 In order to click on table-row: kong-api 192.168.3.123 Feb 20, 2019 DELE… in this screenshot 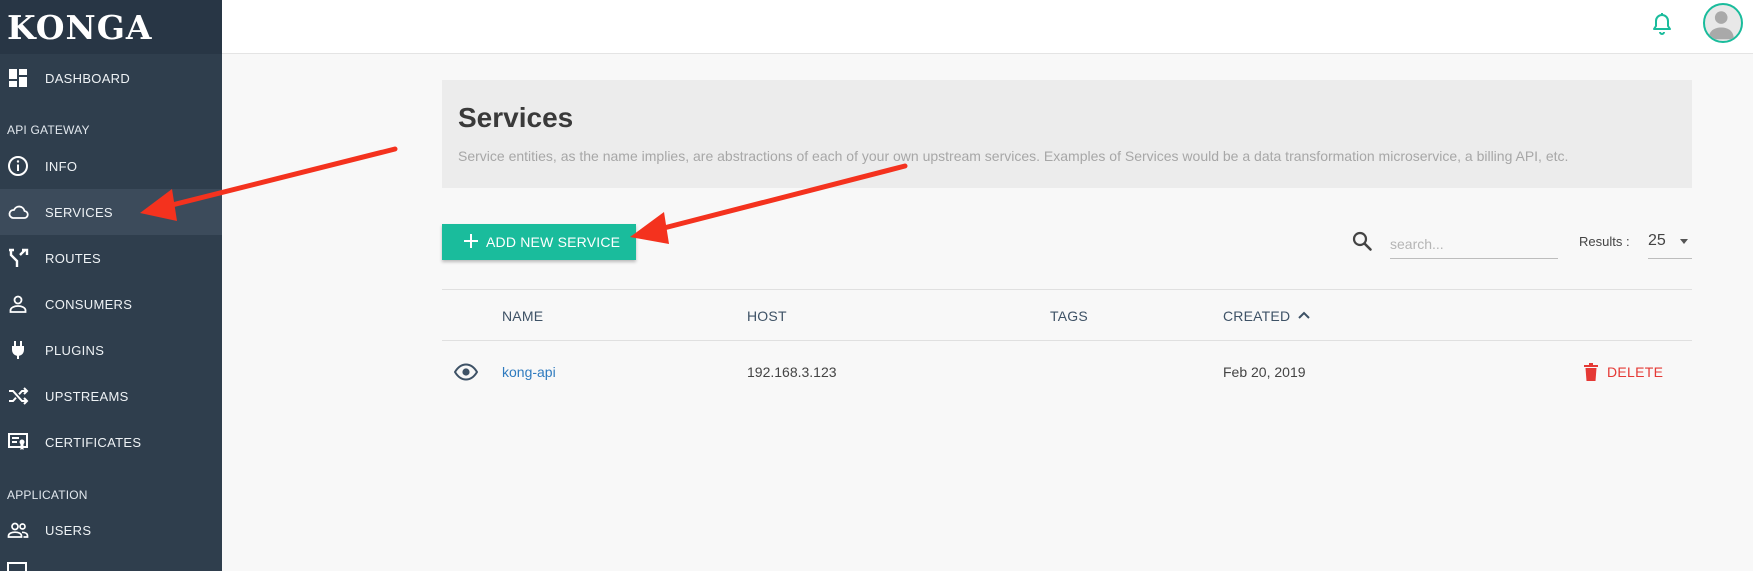, I will do `click(1067, 373)`.